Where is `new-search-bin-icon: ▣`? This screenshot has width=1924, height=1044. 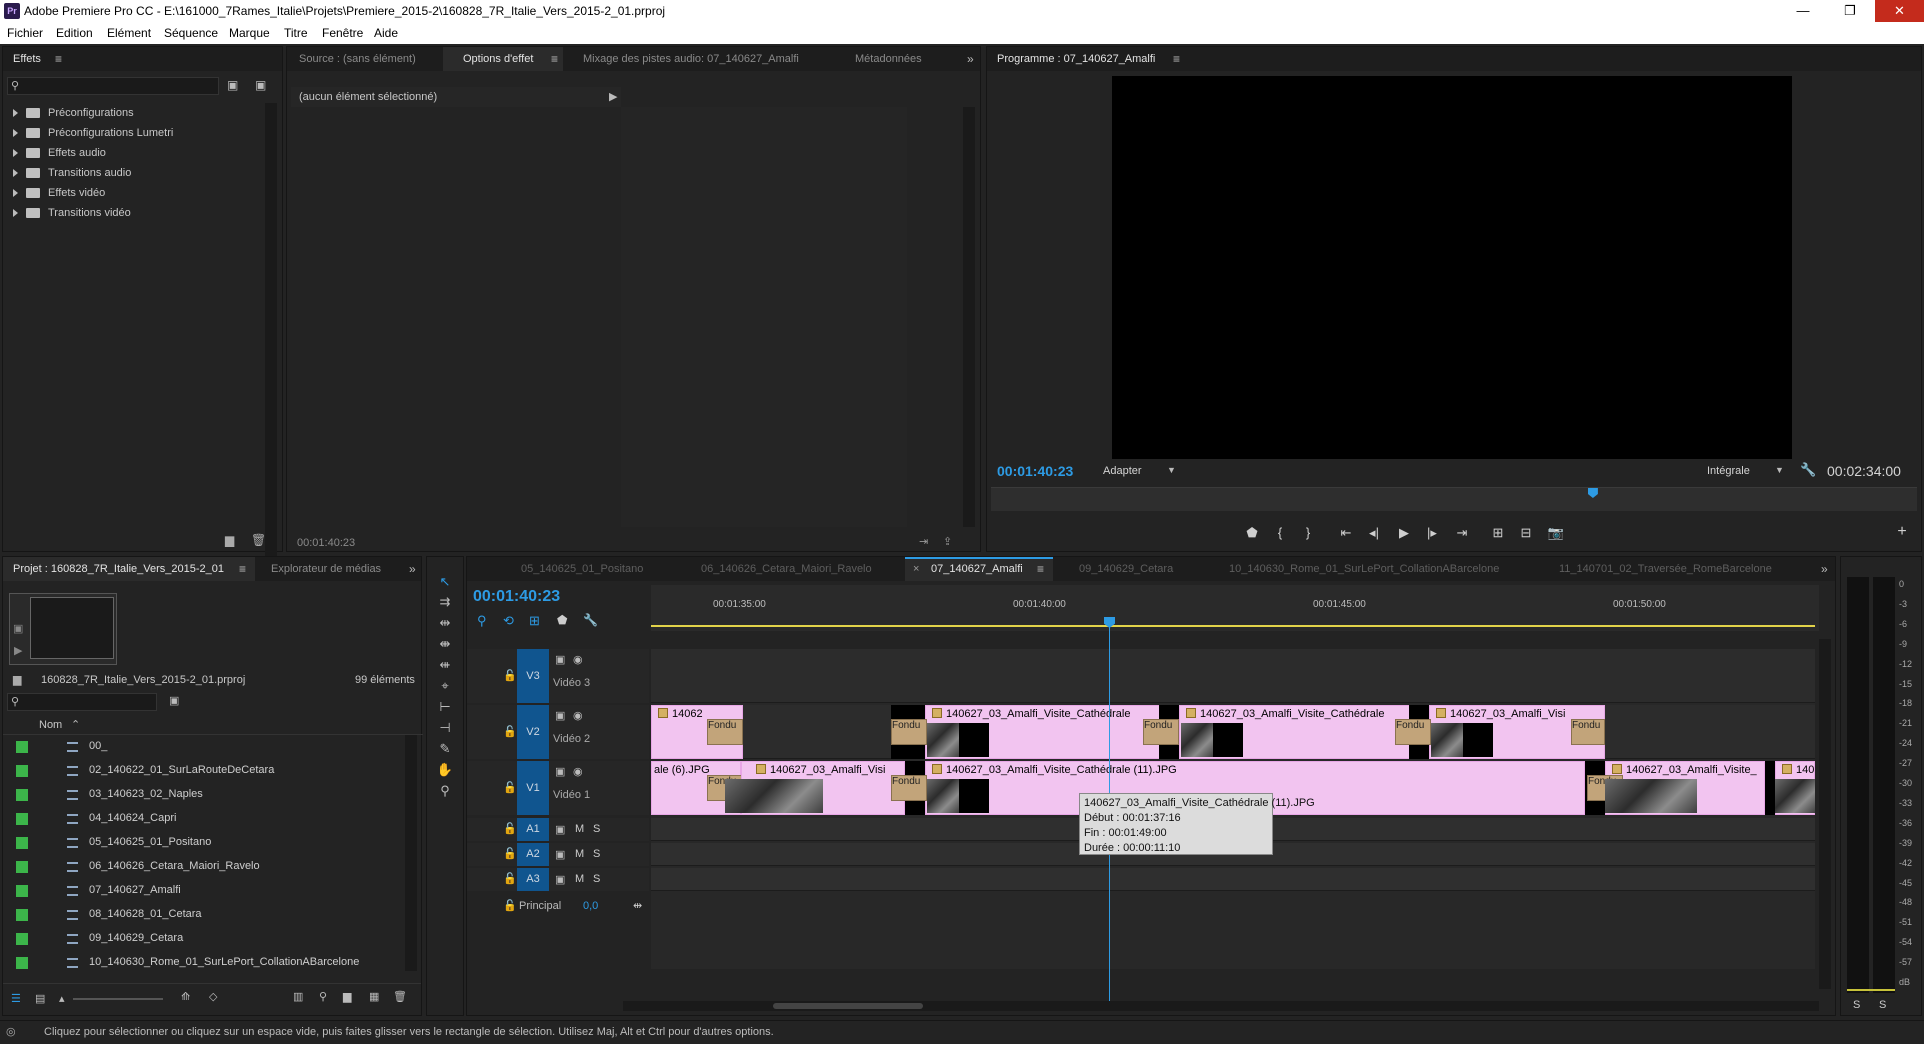
new-search-bin-icon: ▣ is located at coordinates (174, 700).